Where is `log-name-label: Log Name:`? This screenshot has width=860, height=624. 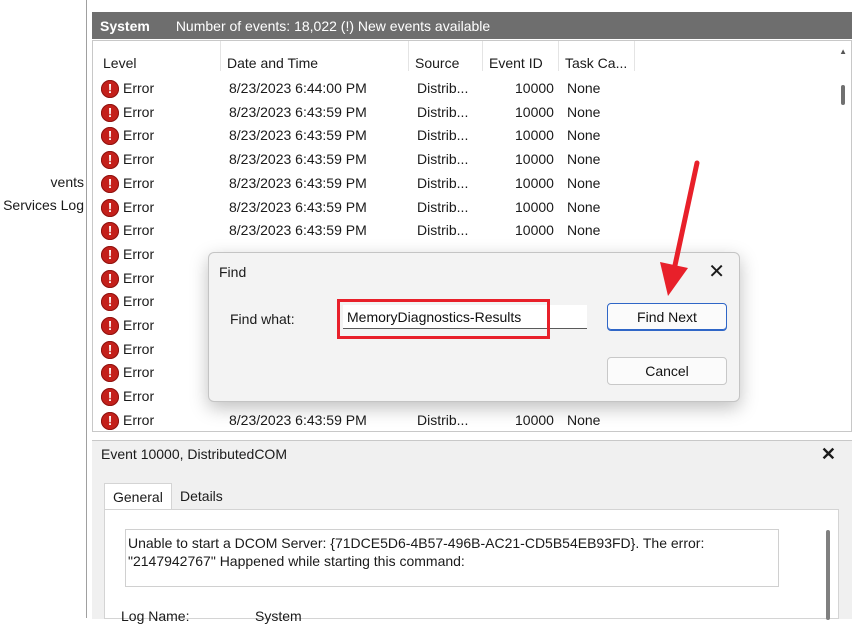
log-name-label: Log Name: is located at coordinates (155, 616).